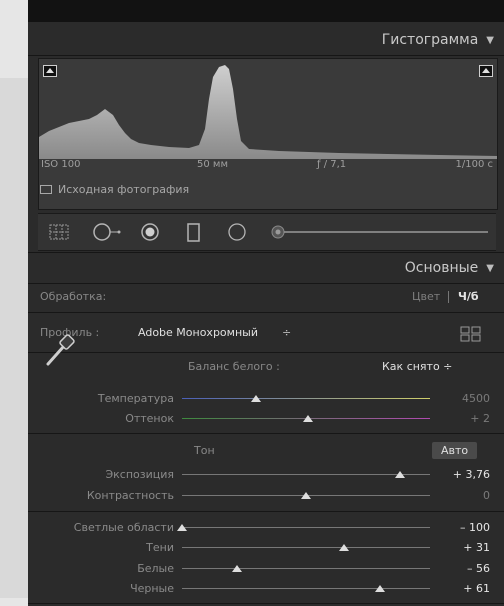 This screenshot has height=606, width=504. What do you see at coordinates (61, 164) in the screenshot?
I see `iso-value: ISO 100` at bounding box center [61, 164].